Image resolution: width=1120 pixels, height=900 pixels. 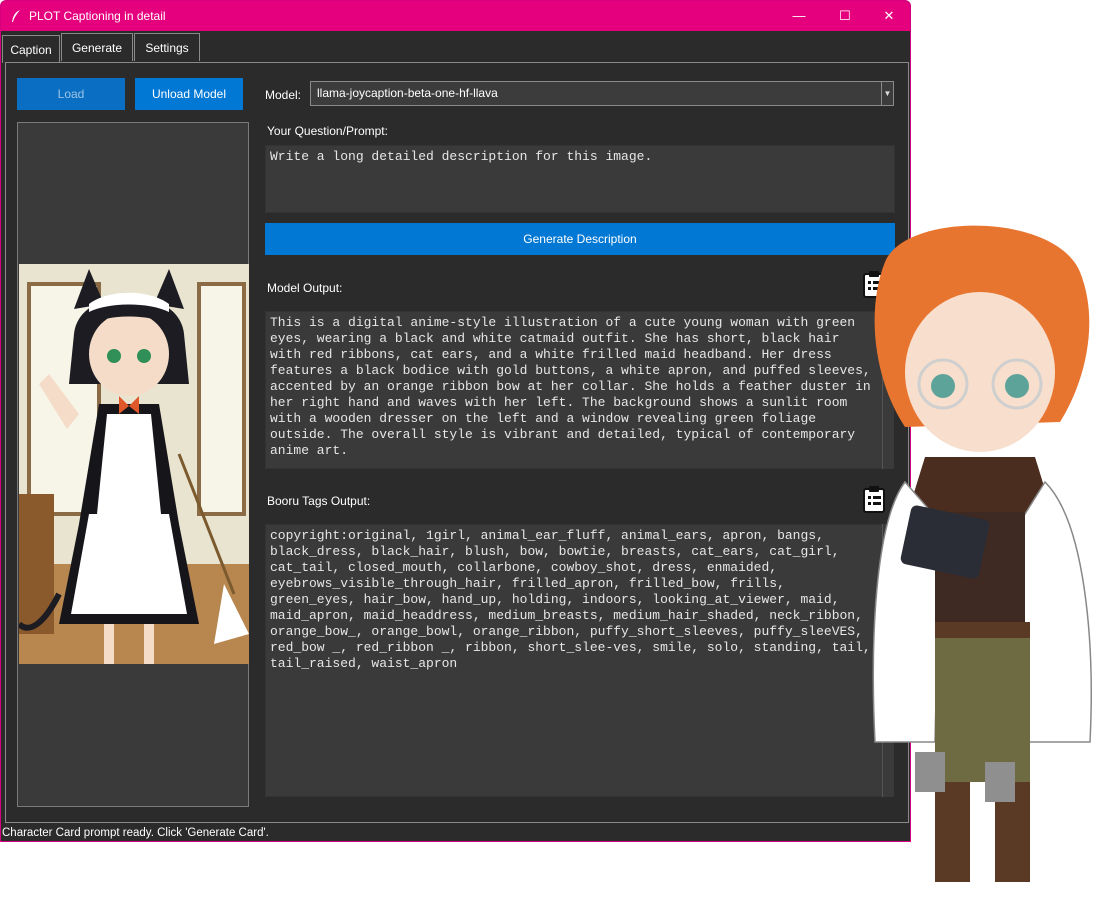 What do you see at coordinates (455, 47) in the screenshot?
I see `tab-bar: Caption Generate Settings` at bounding box center [455, 47].